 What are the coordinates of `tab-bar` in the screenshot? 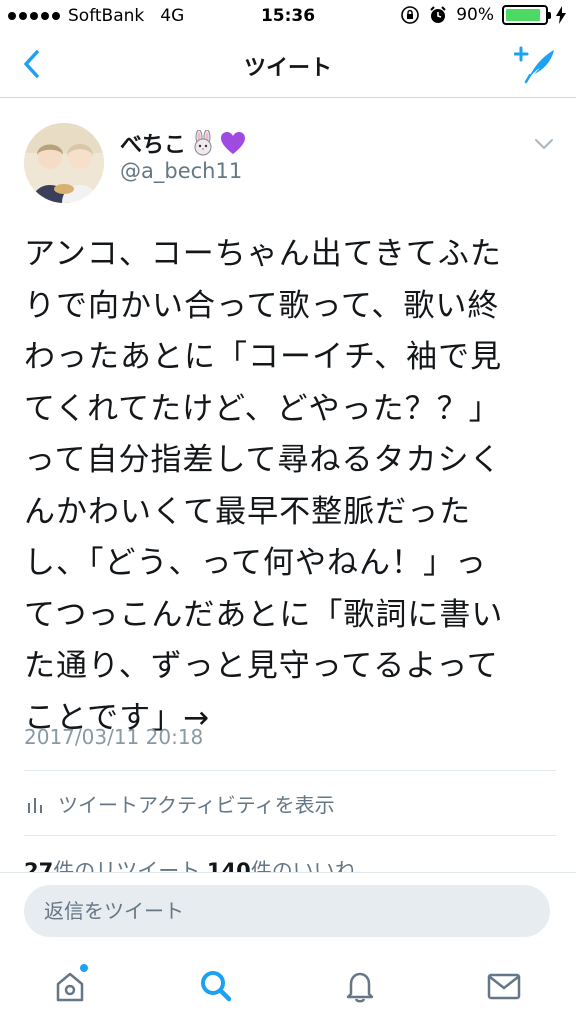 It's located at (288, 988).